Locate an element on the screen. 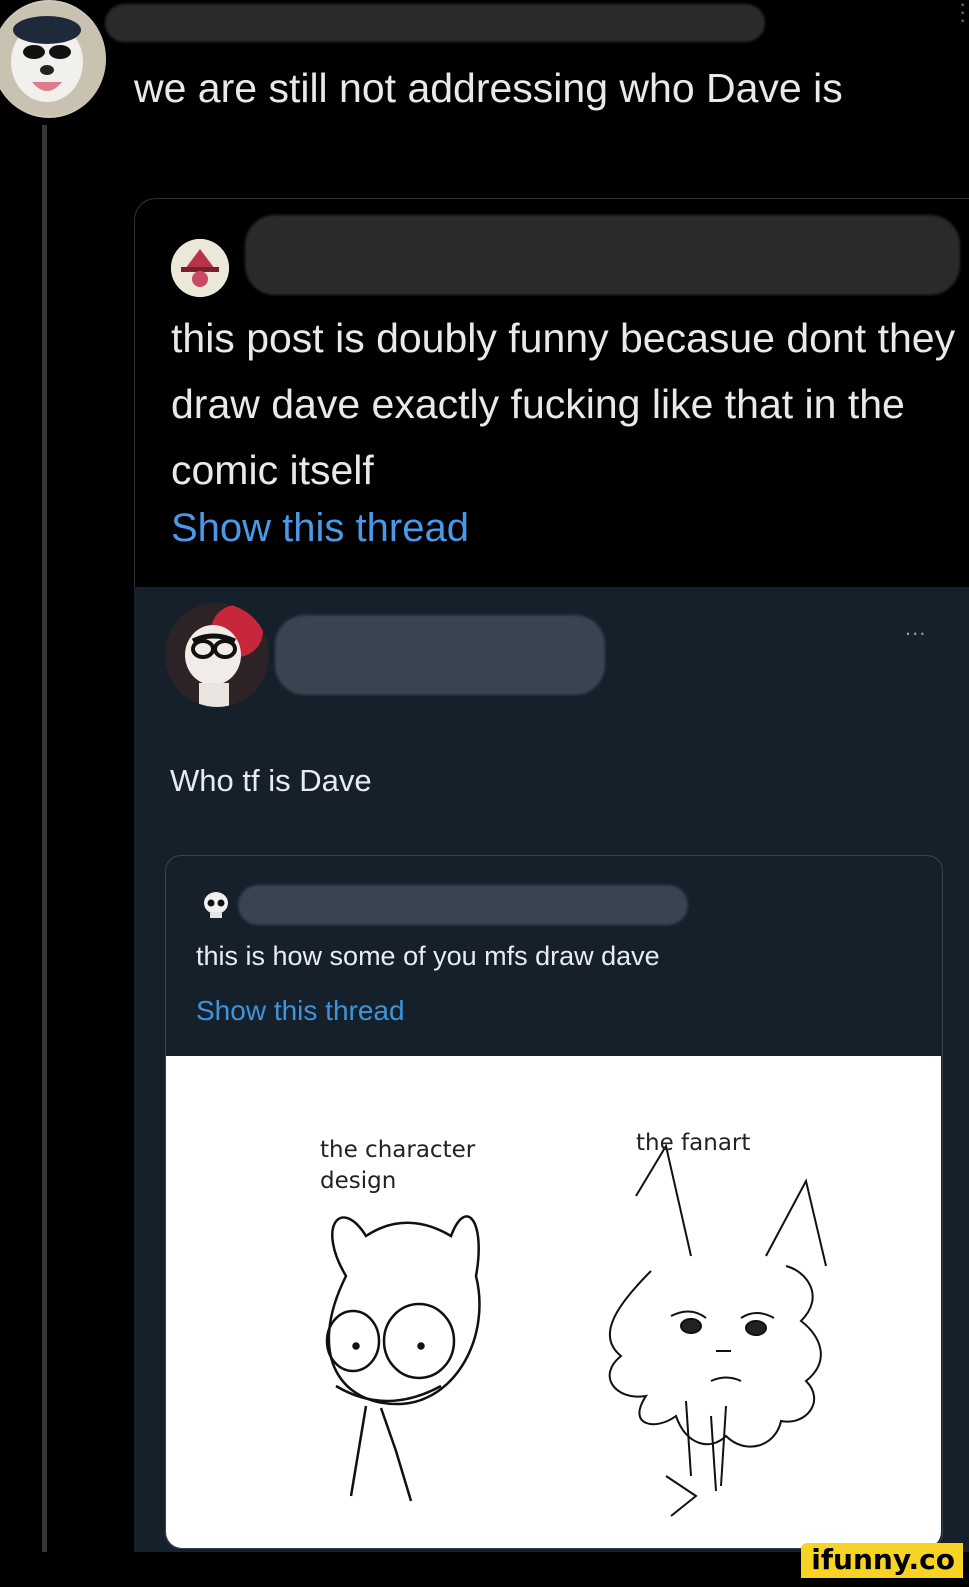 This screenshot has width=969, height=1587. more-options-icon: · · · is located at coordinates (963, 20).